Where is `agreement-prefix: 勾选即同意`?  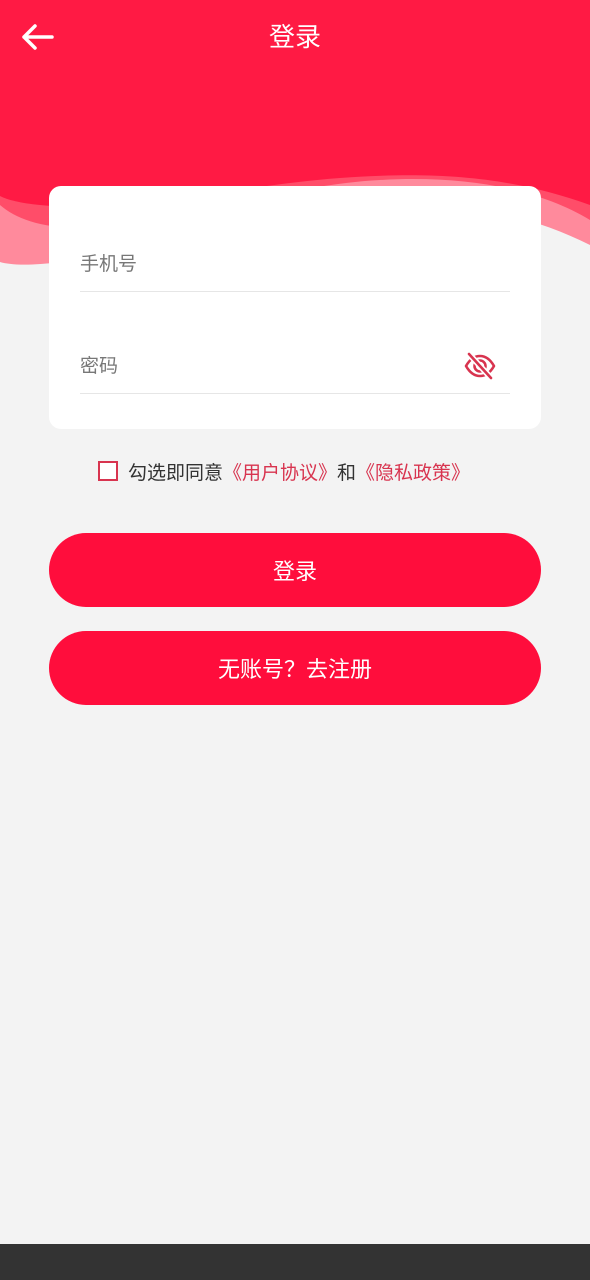 agreement-prefix: 勾选即同意 is located at coordinates (176, 472).